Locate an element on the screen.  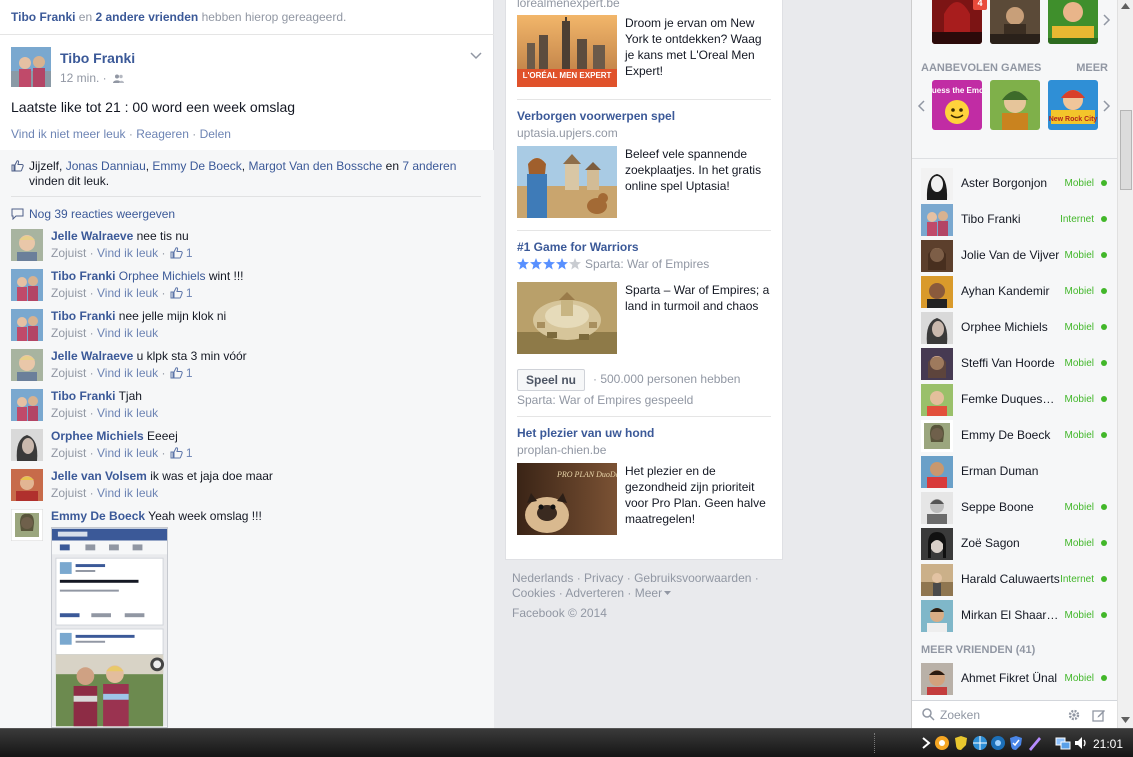
scrollbar-thumb is located at coordinates (1126, 150).